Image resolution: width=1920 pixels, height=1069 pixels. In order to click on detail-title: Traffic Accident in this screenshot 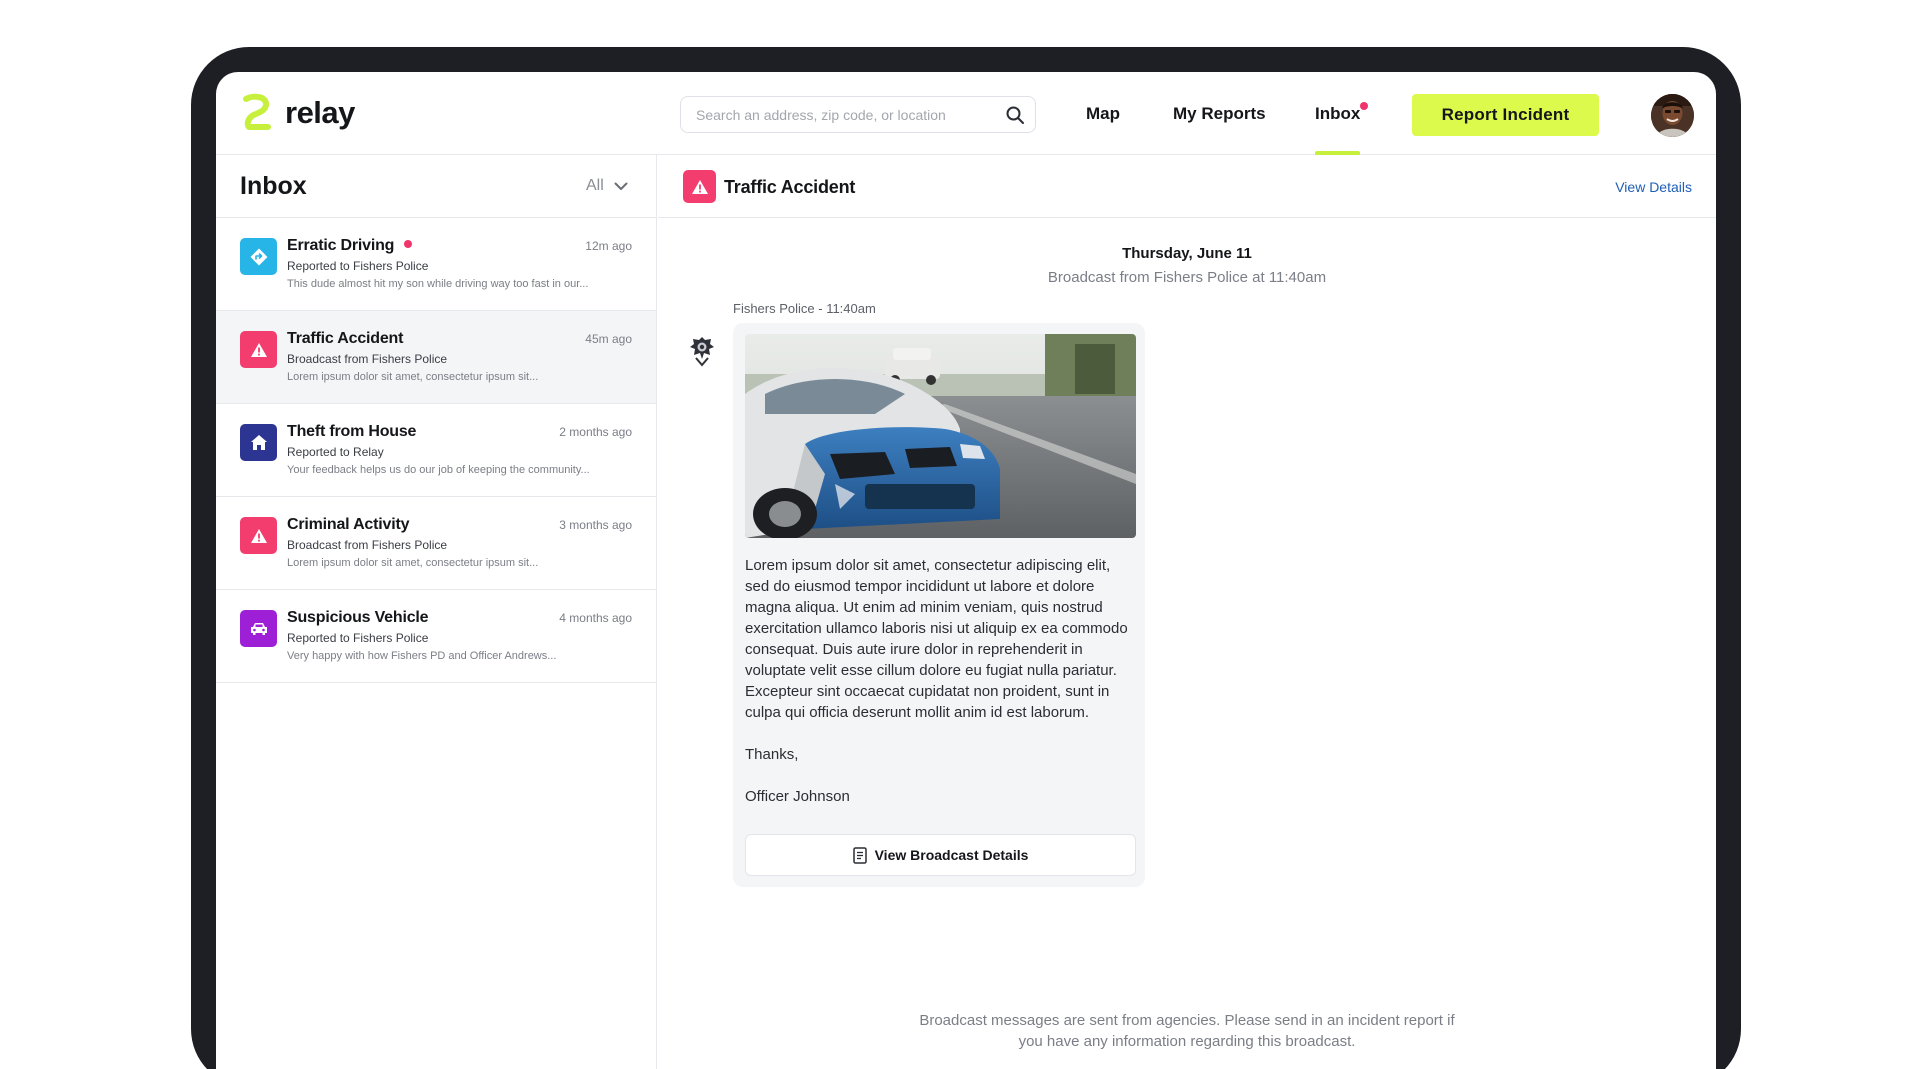, I will do `click(790, 187)`.